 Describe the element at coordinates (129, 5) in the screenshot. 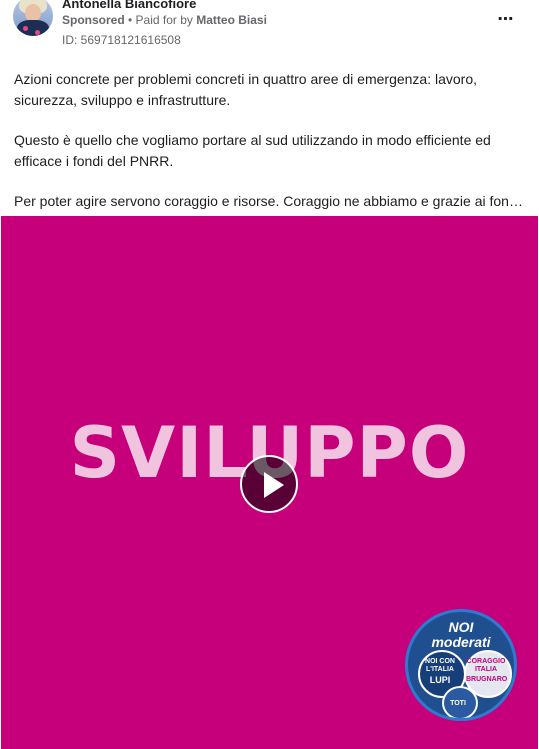

I see `author-name: Antonella Biancofiore` at that location.